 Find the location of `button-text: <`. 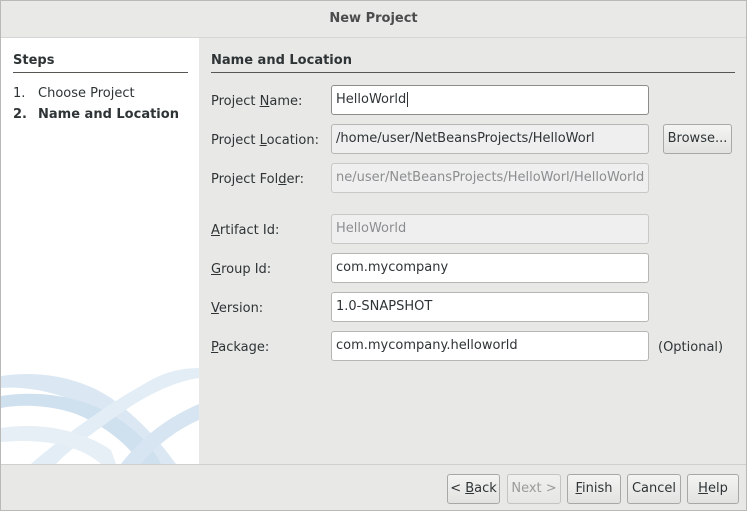

button-text: < is located at coordinates (458, 488).